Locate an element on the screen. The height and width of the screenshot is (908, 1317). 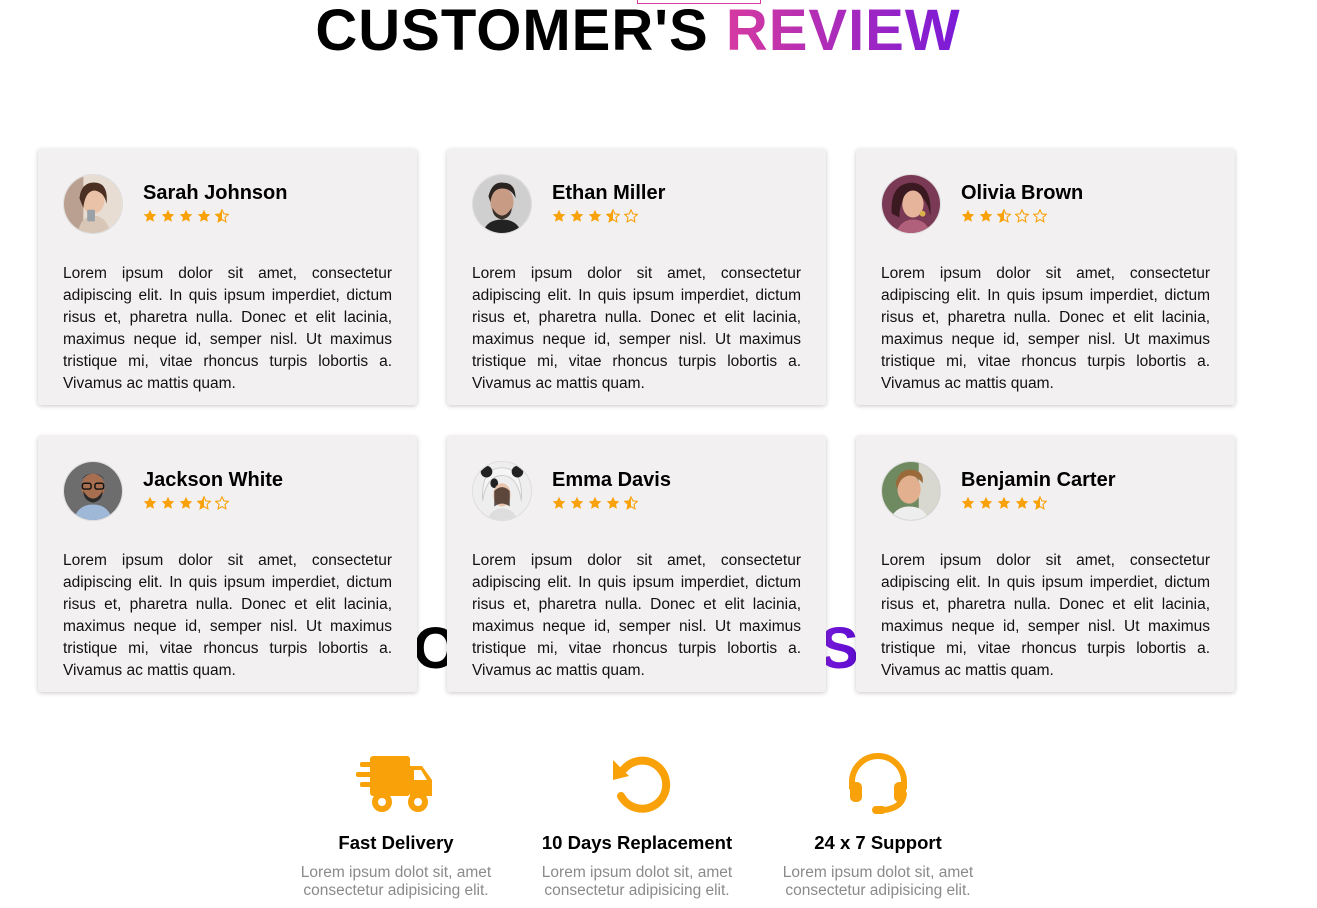
rotate-left-icon is located at coordinates (642, 784).